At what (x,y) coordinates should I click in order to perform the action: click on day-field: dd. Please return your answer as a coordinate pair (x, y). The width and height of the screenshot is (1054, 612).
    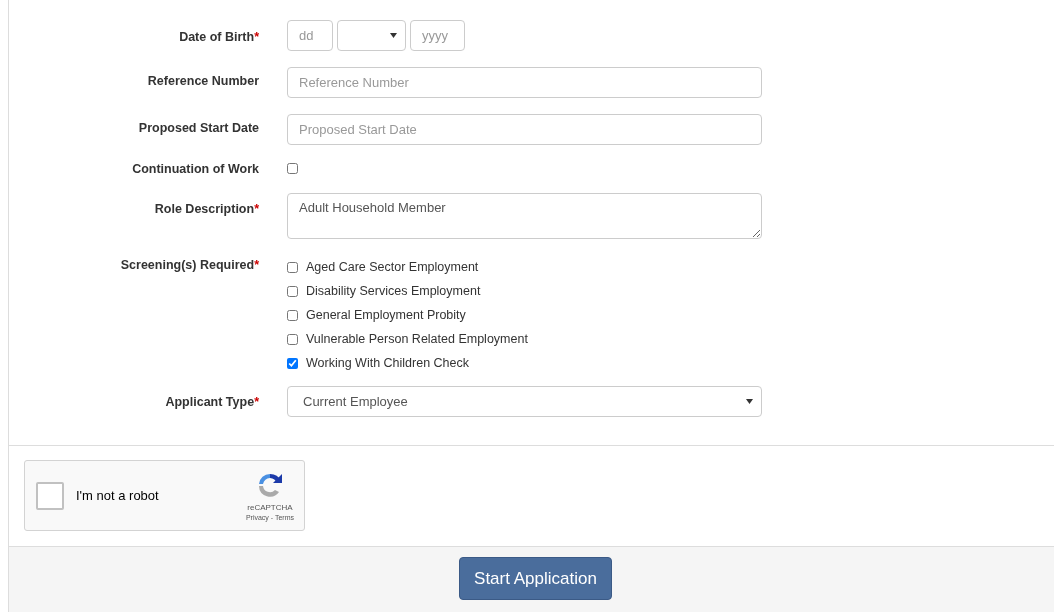
    Looking at the image, I should click on (310, 35).